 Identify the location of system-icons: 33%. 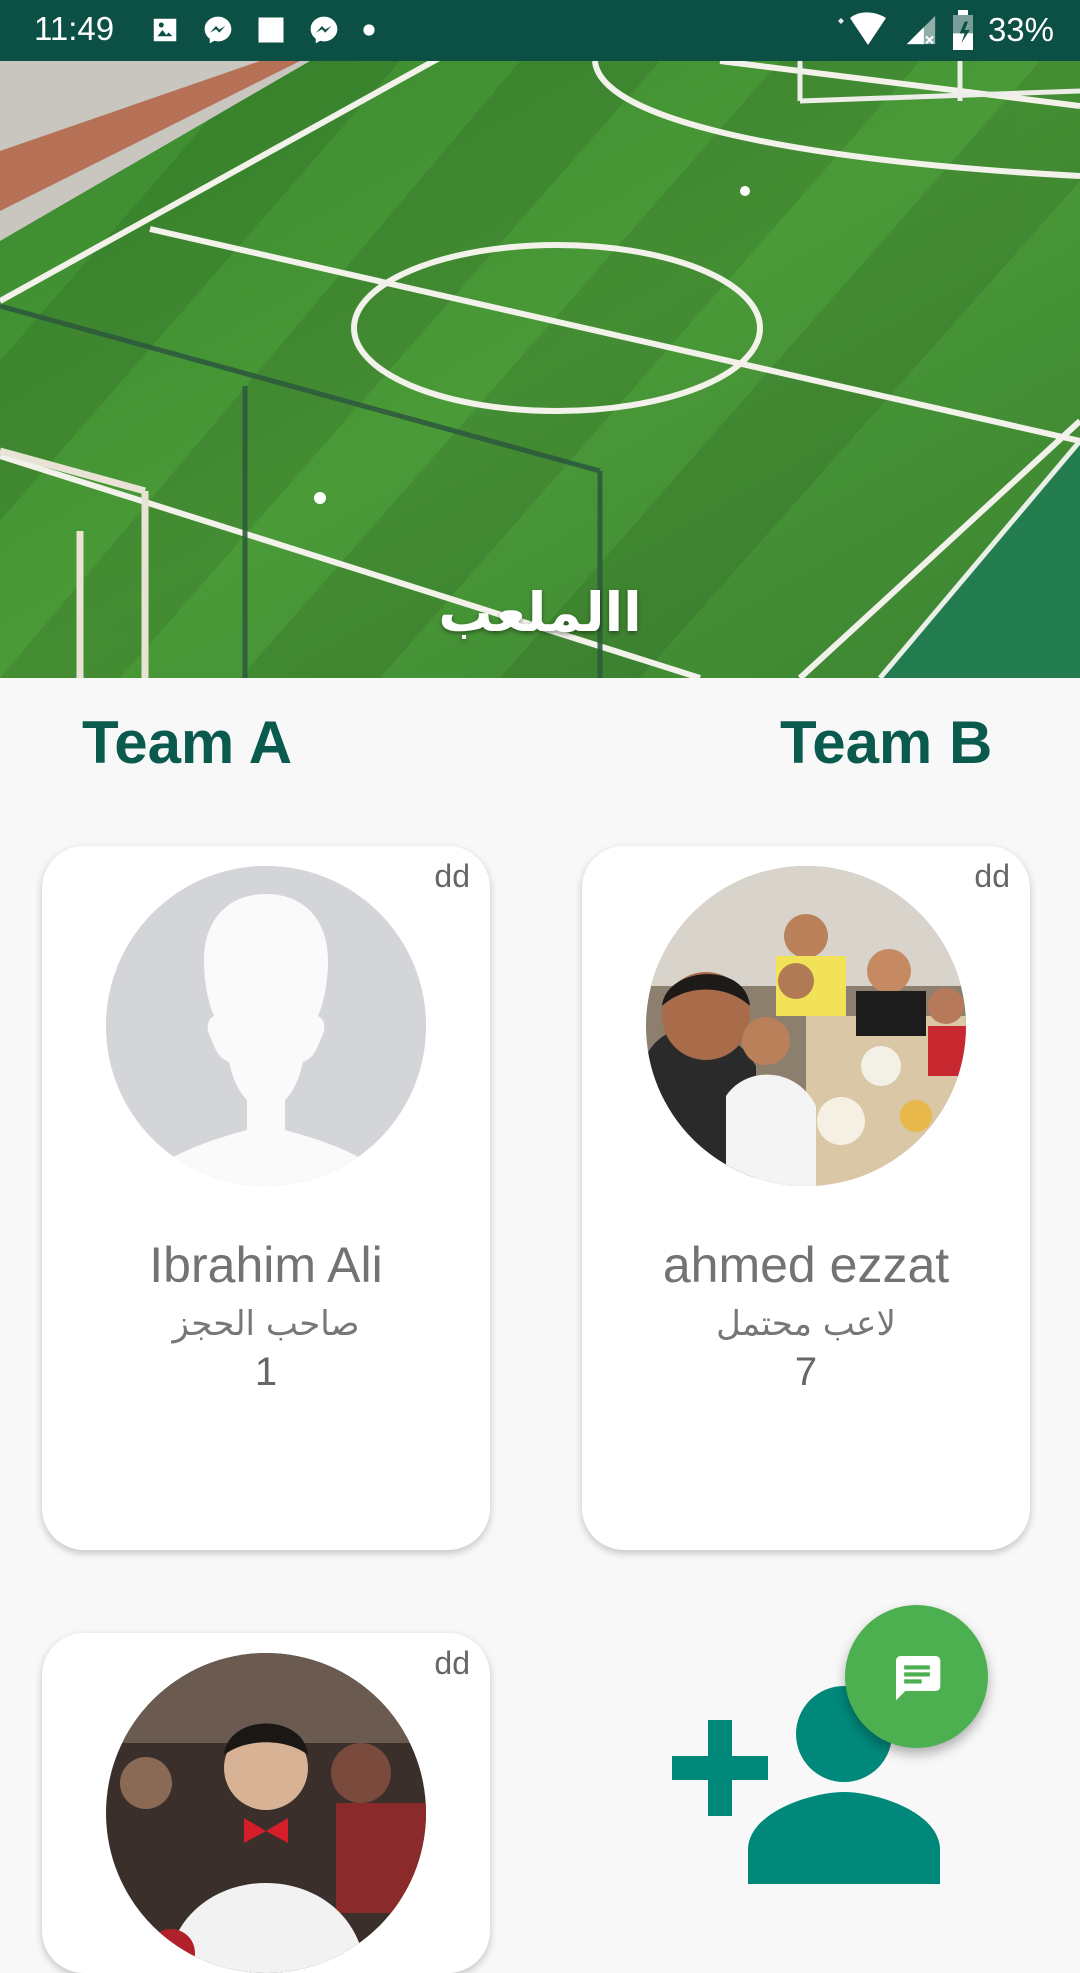
(944, 30).